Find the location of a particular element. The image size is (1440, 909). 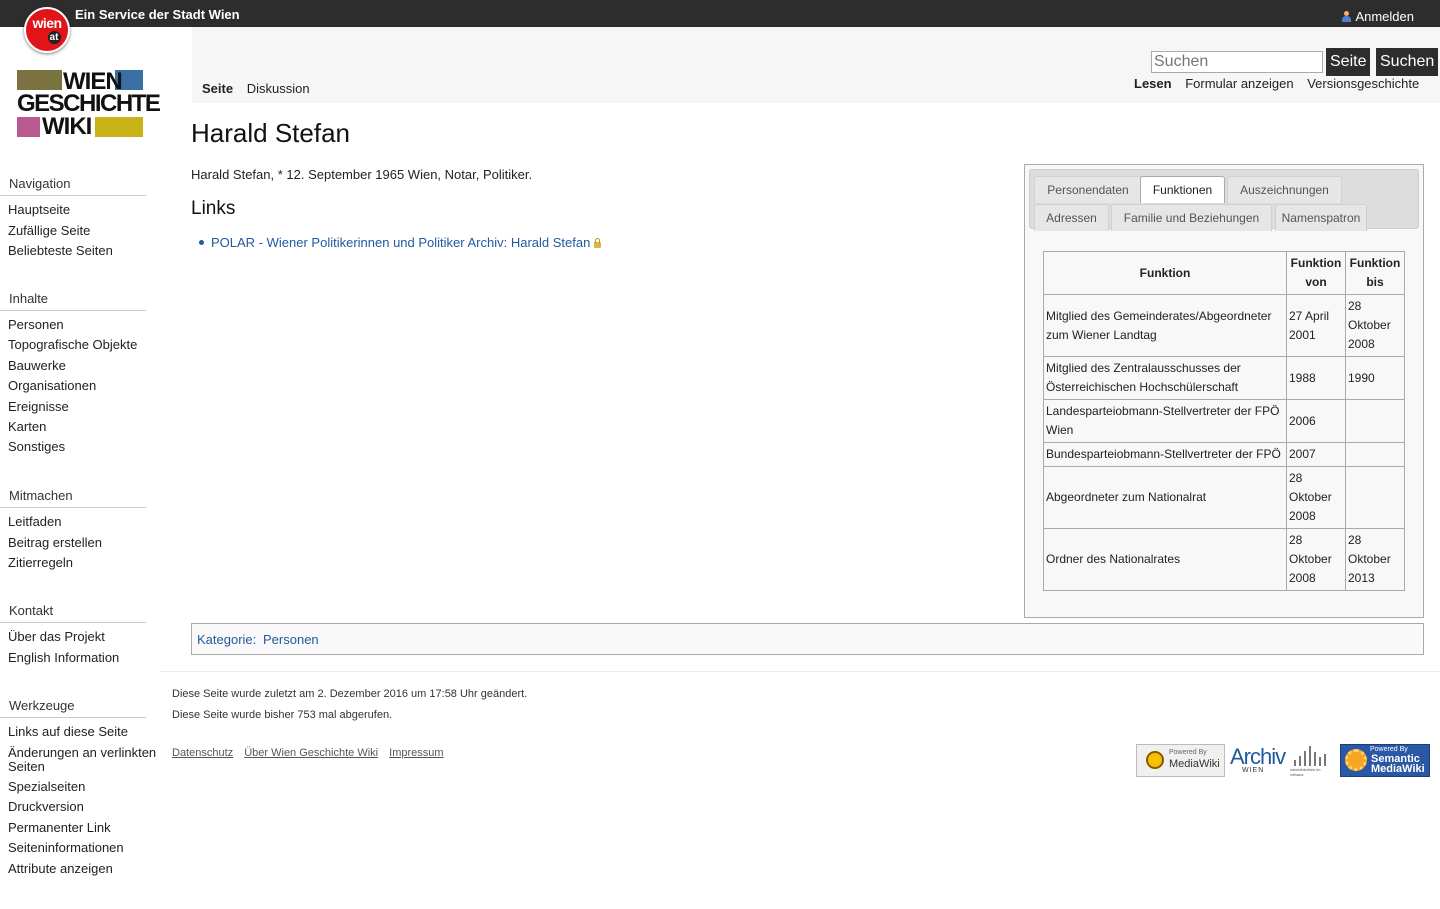

sidebar-item-hauptseite: Hauptseite is located at coordinates (39, 209).